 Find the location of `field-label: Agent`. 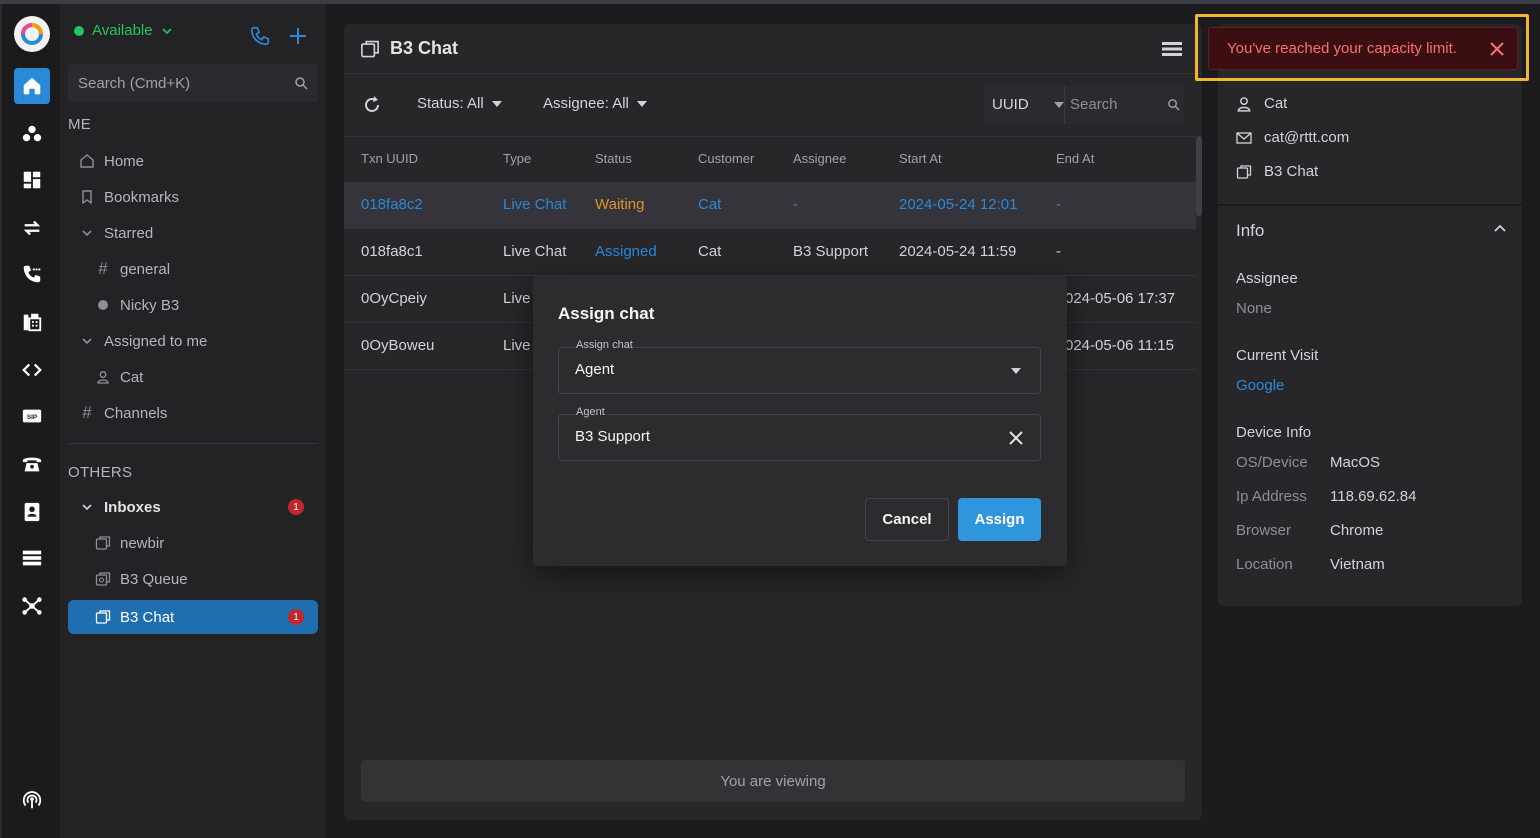

field-label: Agent is located at coordinates (590, 412).